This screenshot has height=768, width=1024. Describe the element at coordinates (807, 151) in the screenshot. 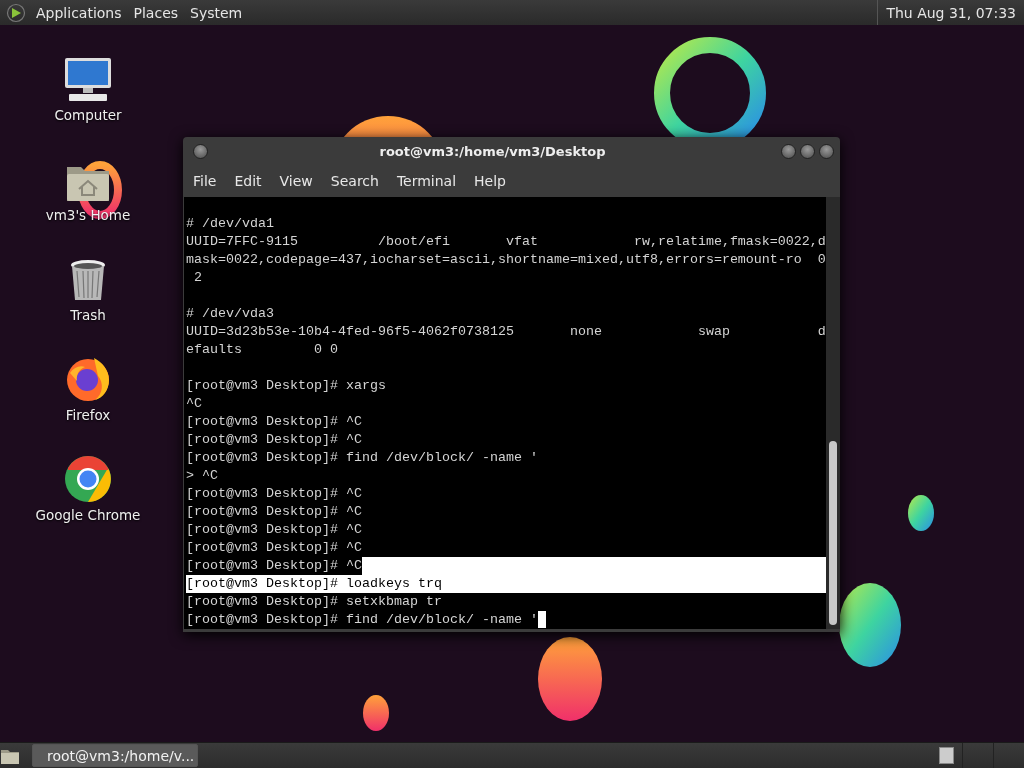

I see `maximize-button` at that location.